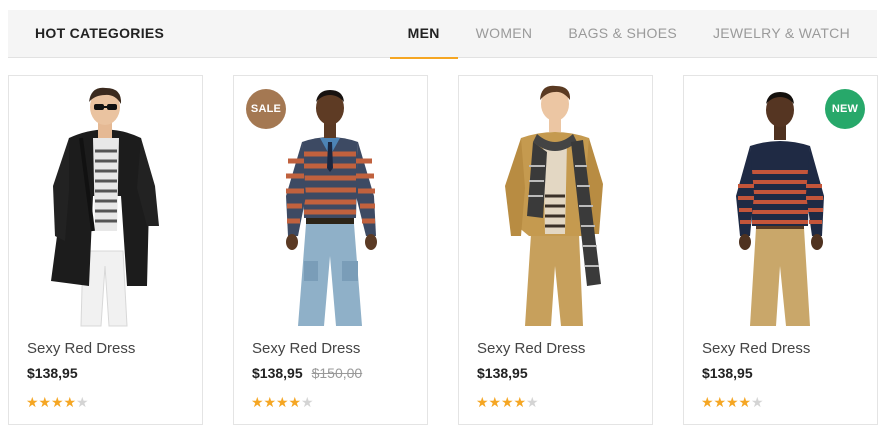  Describe the element at coordinates (266, 109) in the screenshot. I see `sale-badge: SALE` at that location.